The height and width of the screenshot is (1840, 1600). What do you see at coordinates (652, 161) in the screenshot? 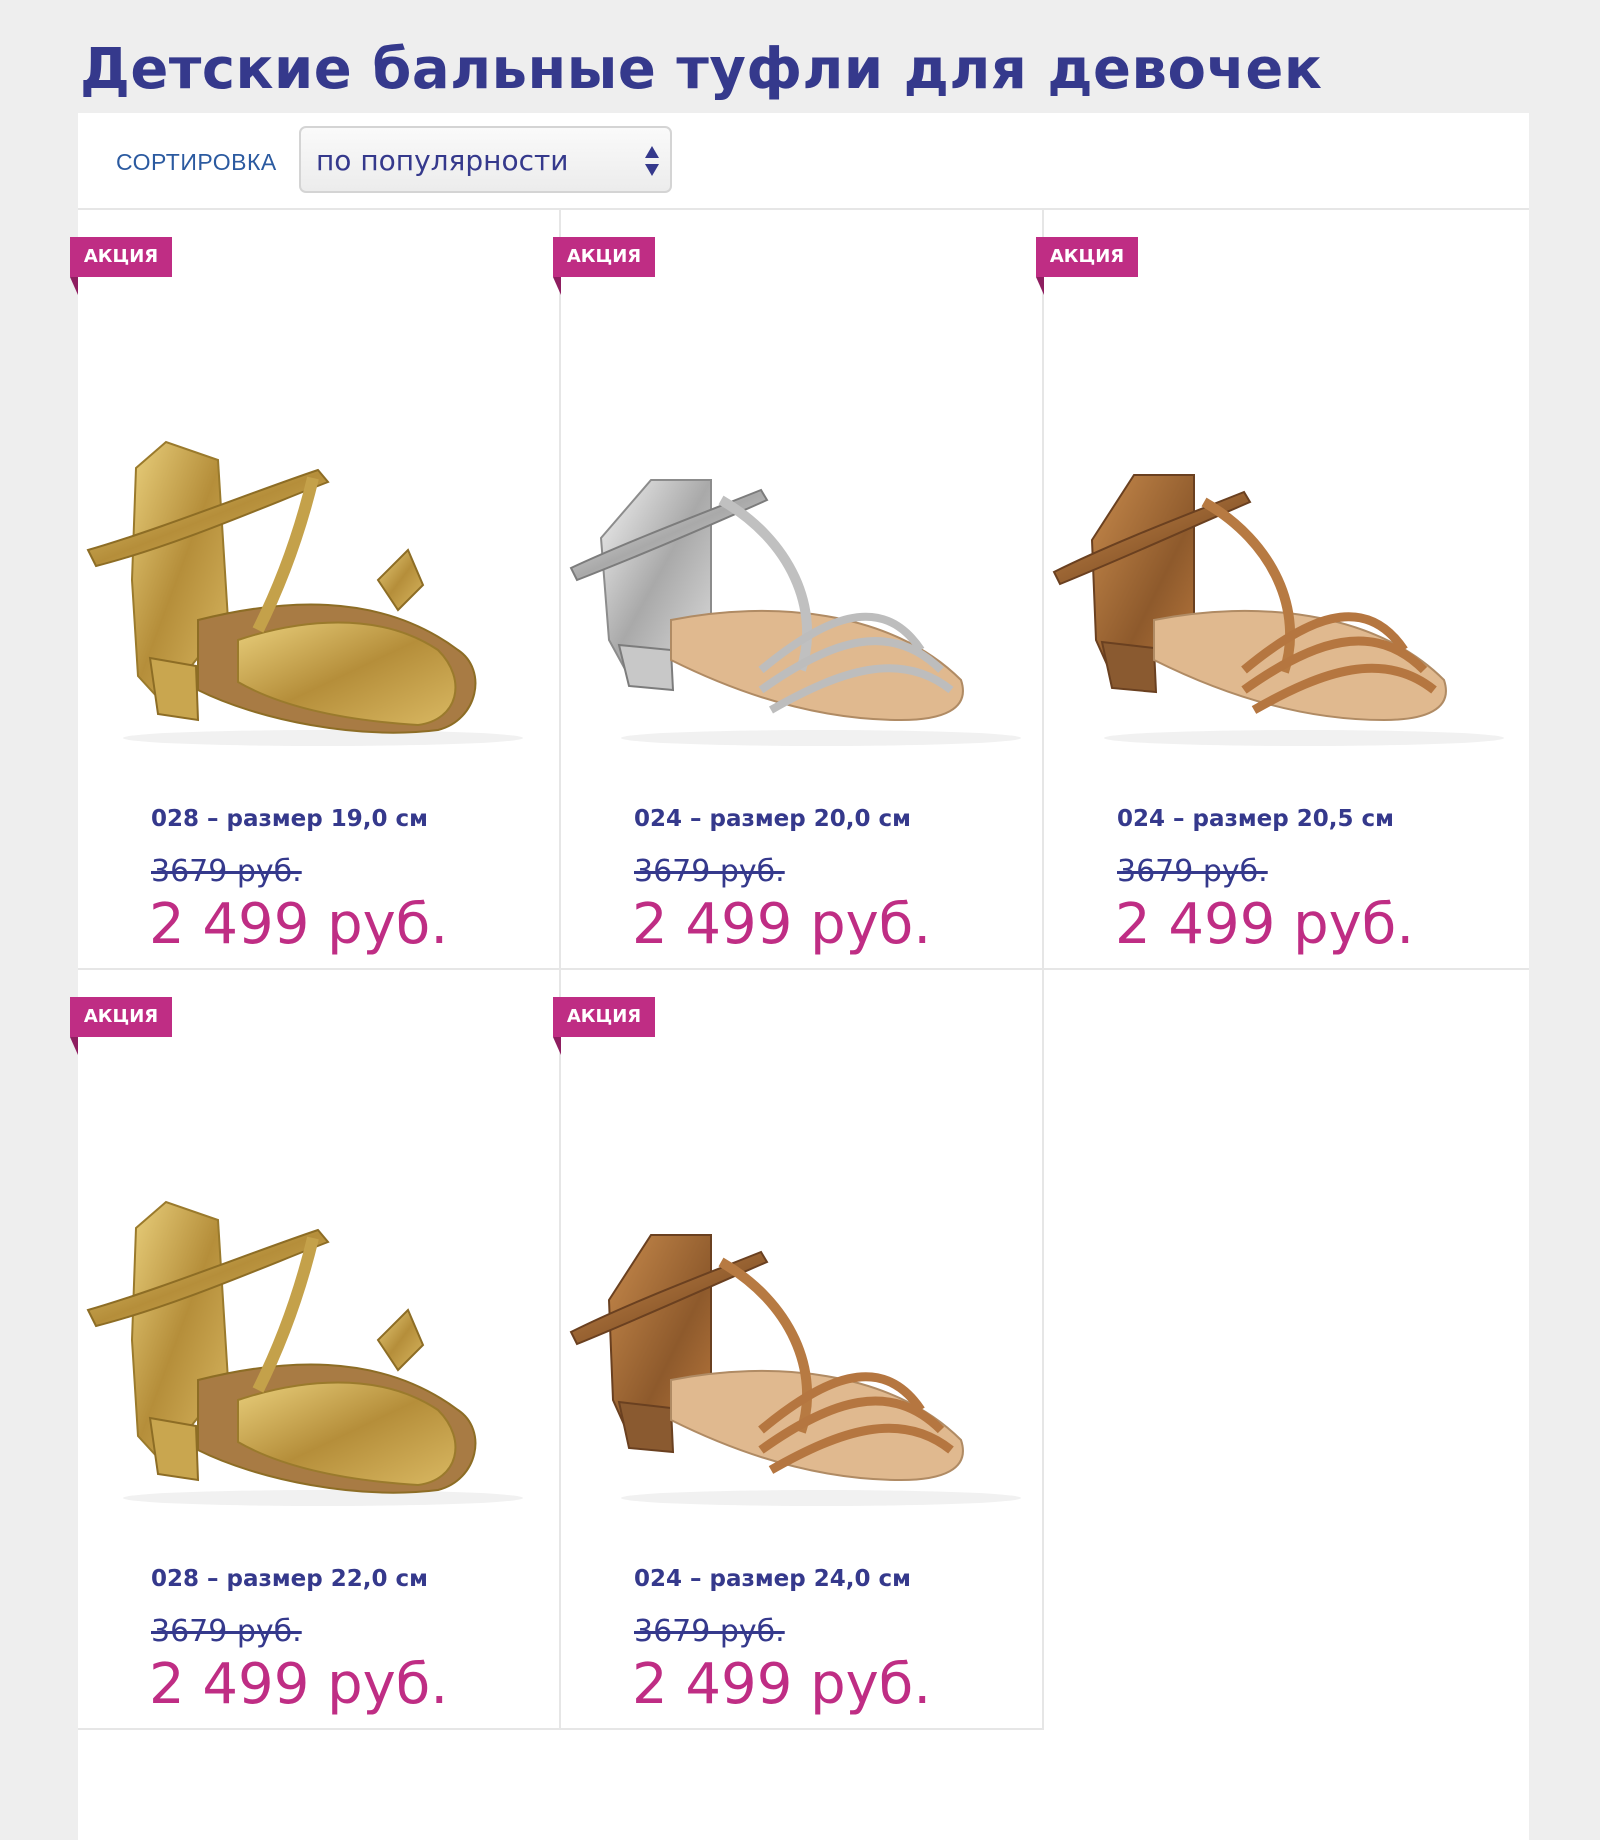
I see `select-arrows-icon` at bounding box center [652, 161].